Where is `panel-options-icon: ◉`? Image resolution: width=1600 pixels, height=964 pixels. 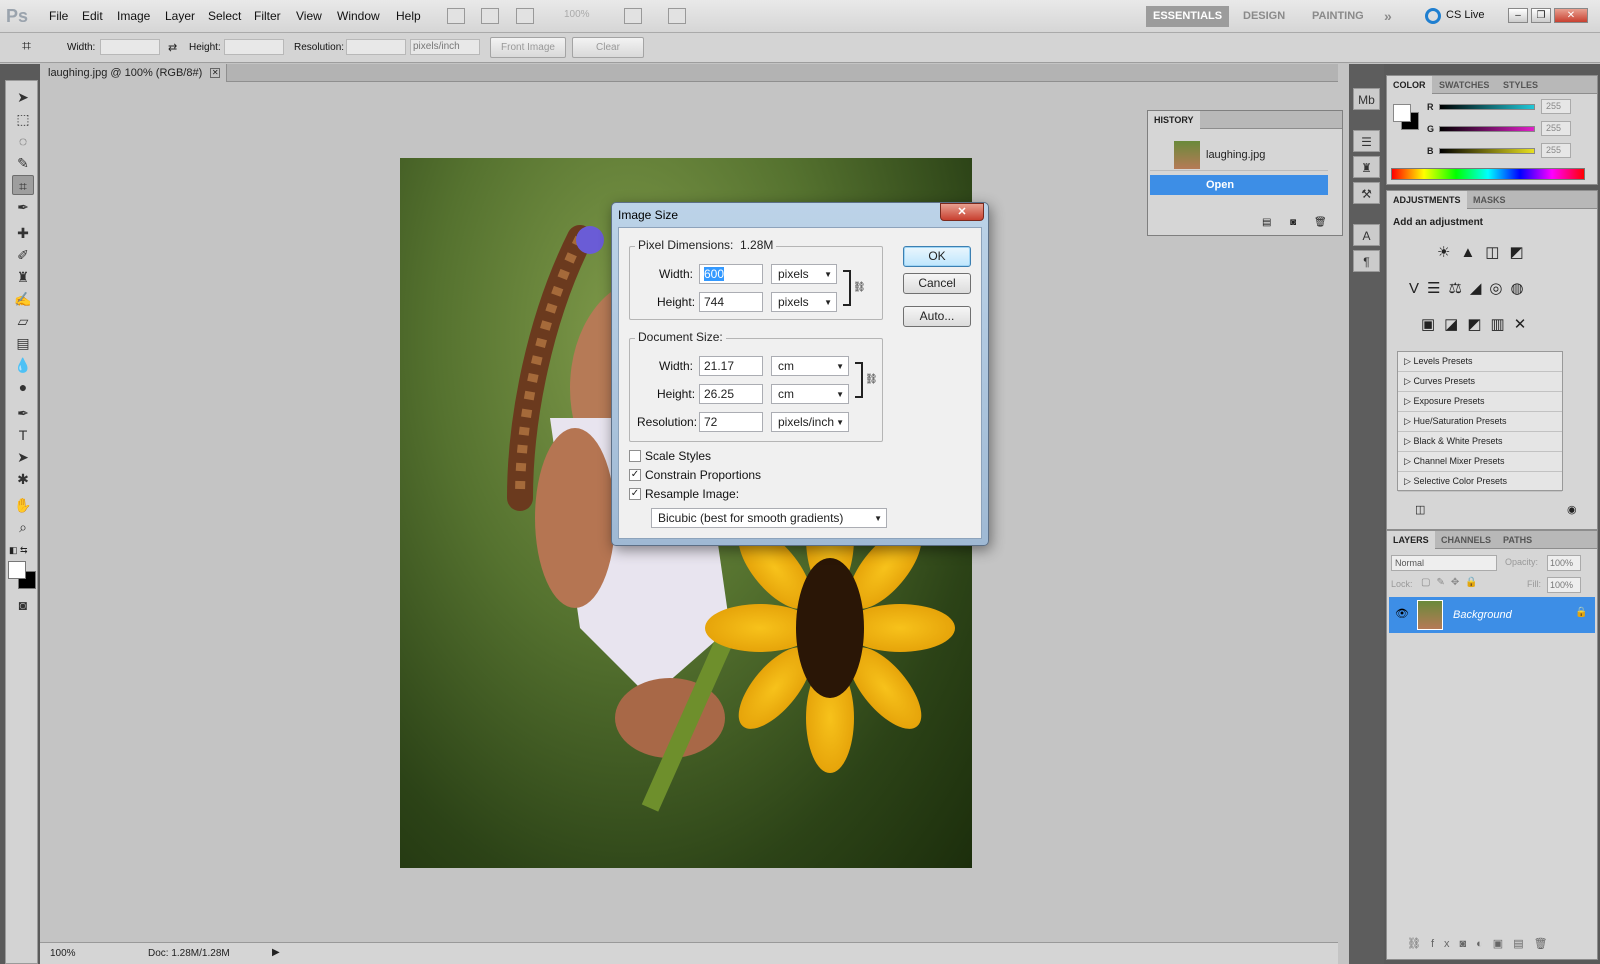 panel-options-icon: ◉ is located at coordinates (1572, 509).